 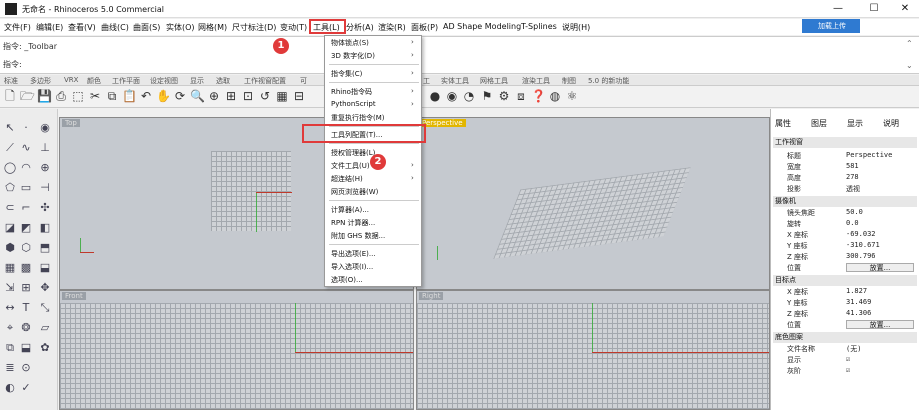 What do you see at coordinates (350, 166) in the screenshot?
I see `menu-file-utilities: 文件工具(U)` at bounding box center [350, 166].